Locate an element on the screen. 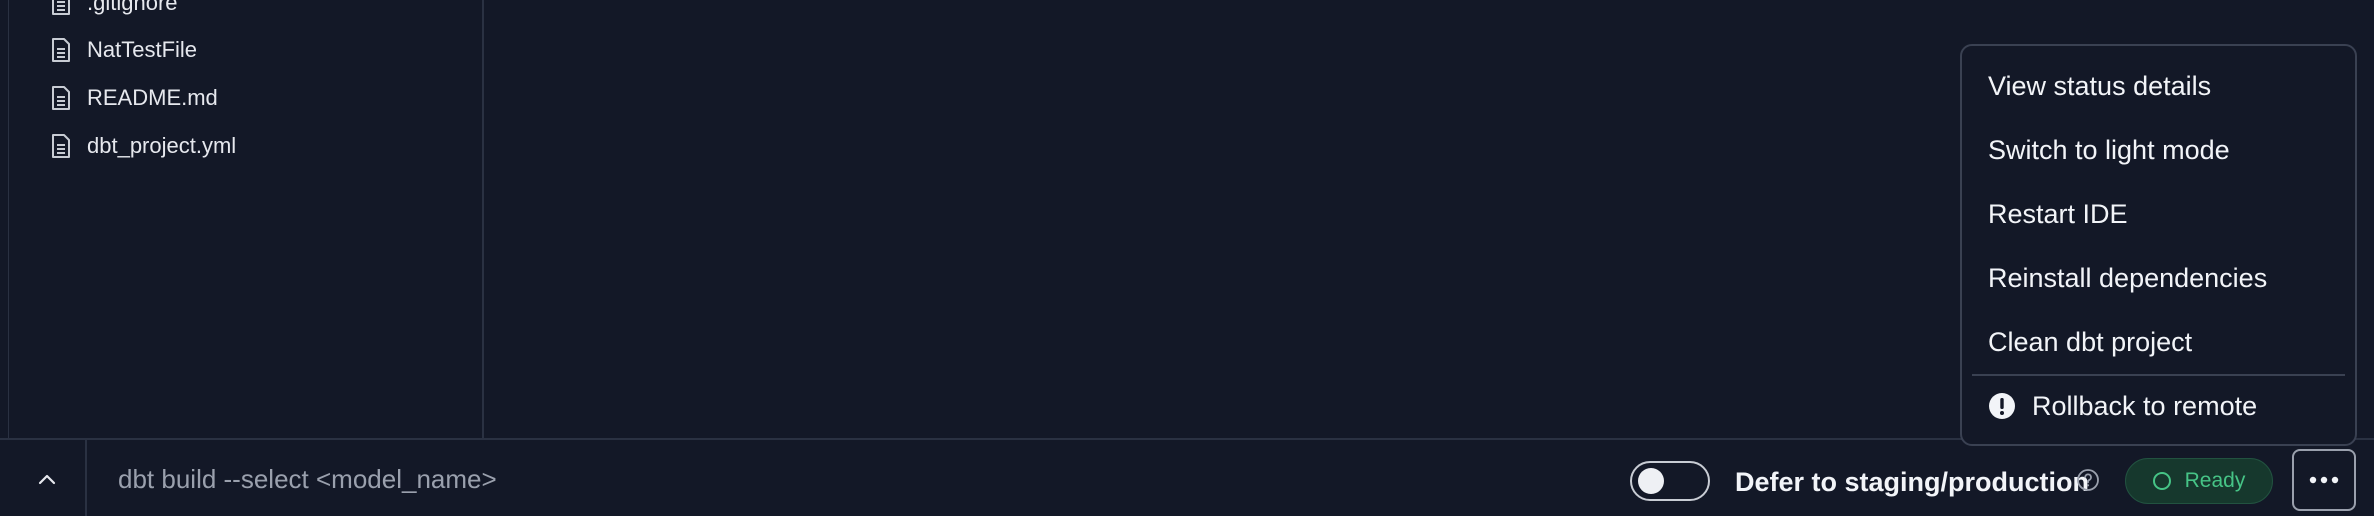 Image resolution: width=2374 pixels, height=516 pixels. defer-label: Defer to staging/production is located at coordinates (1912, 482).